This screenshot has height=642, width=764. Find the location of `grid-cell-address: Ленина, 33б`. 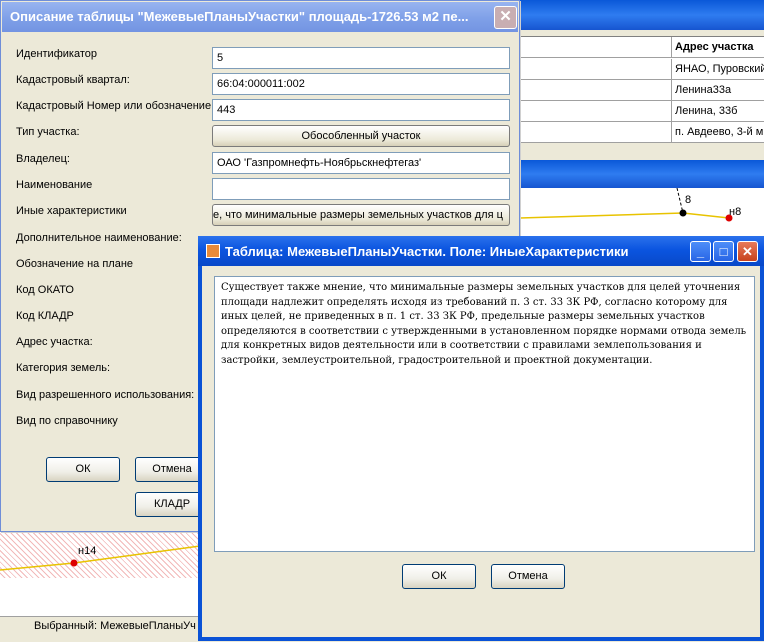

grid-cell-address: Ленина, 33б is located at coordinates (717, 111).